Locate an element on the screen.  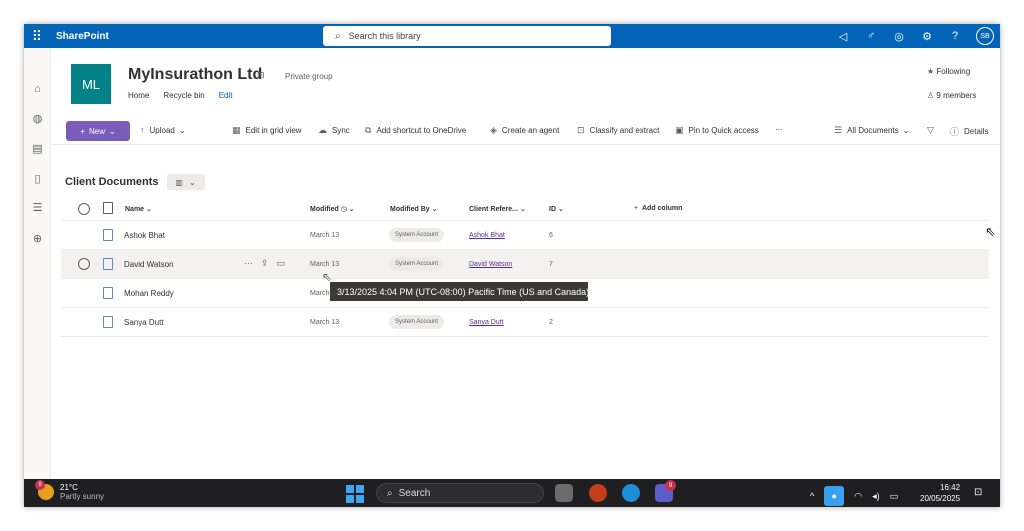
avatar: SB is located at coordinates (985, 36).